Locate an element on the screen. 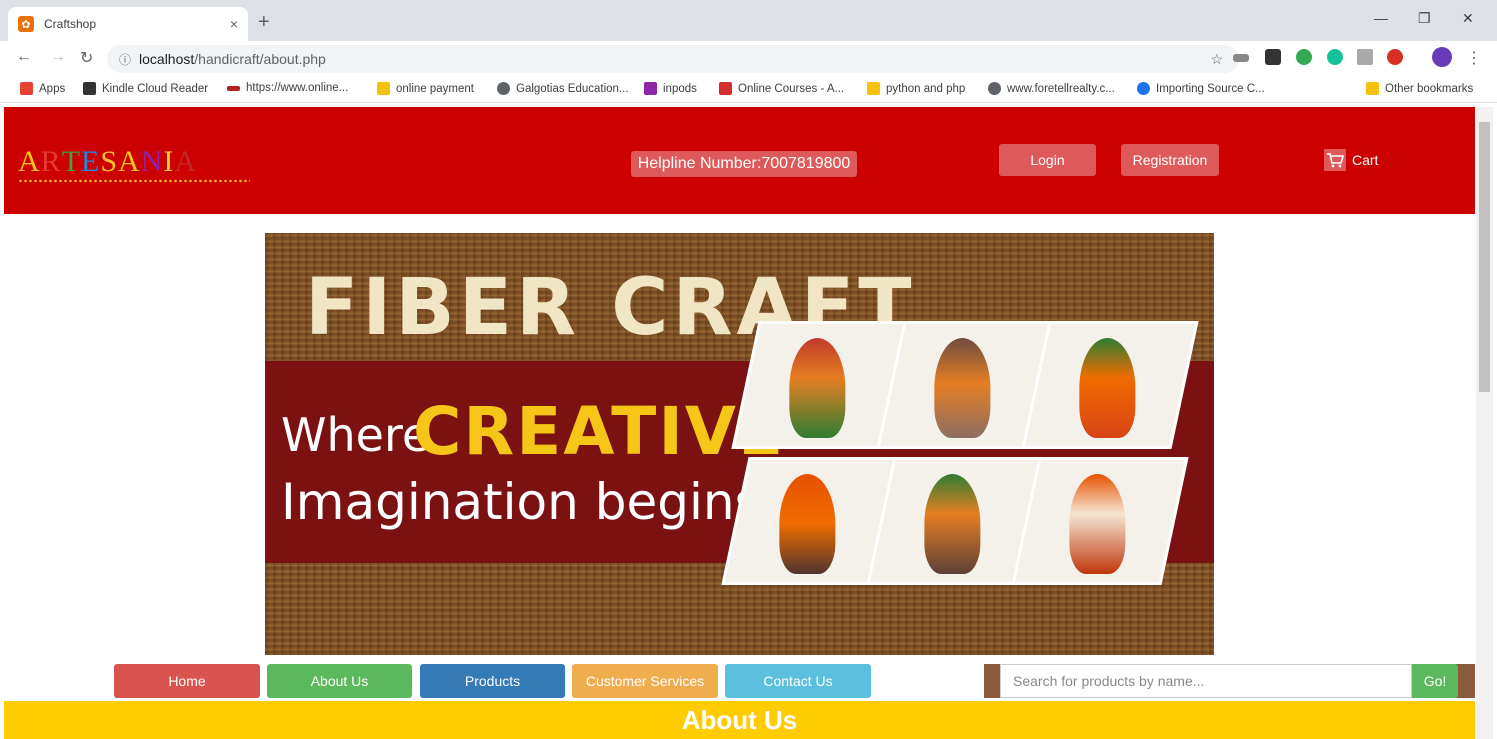 The image size is (1497, 739). search-group: Go! is located at coordinates (1229, 681).